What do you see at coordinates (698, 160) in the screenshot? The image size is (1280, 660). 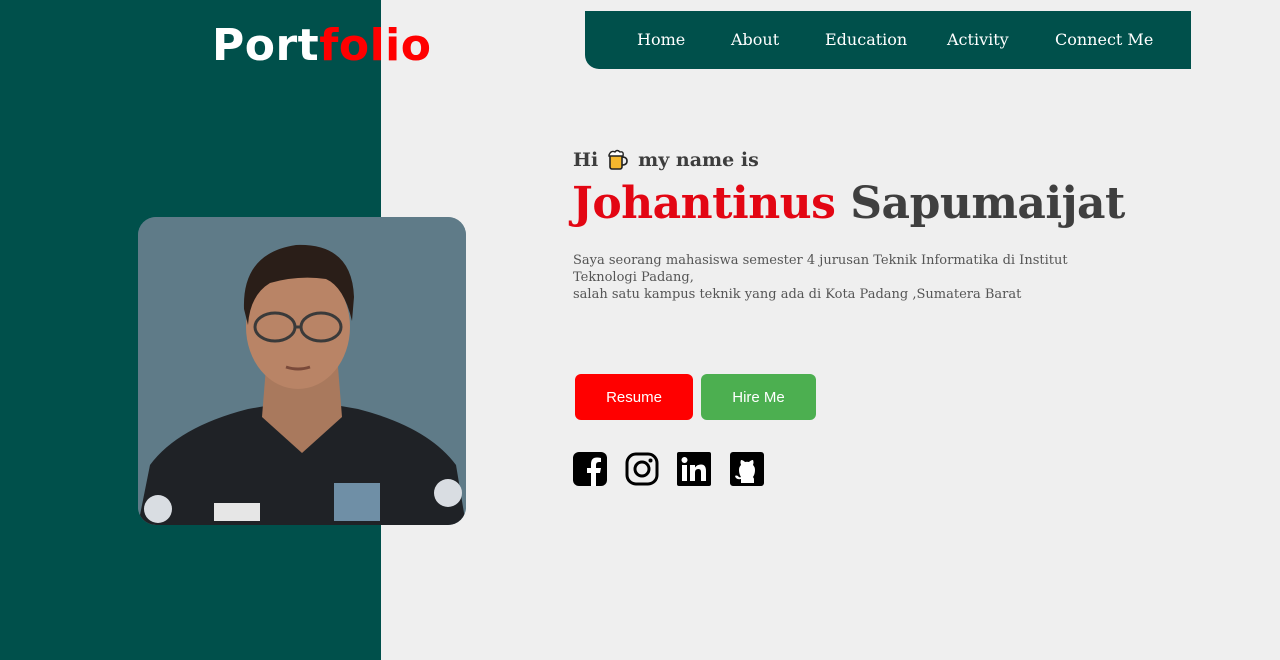 I see `greeting-text: my name is` at bounding box center [698, 160].